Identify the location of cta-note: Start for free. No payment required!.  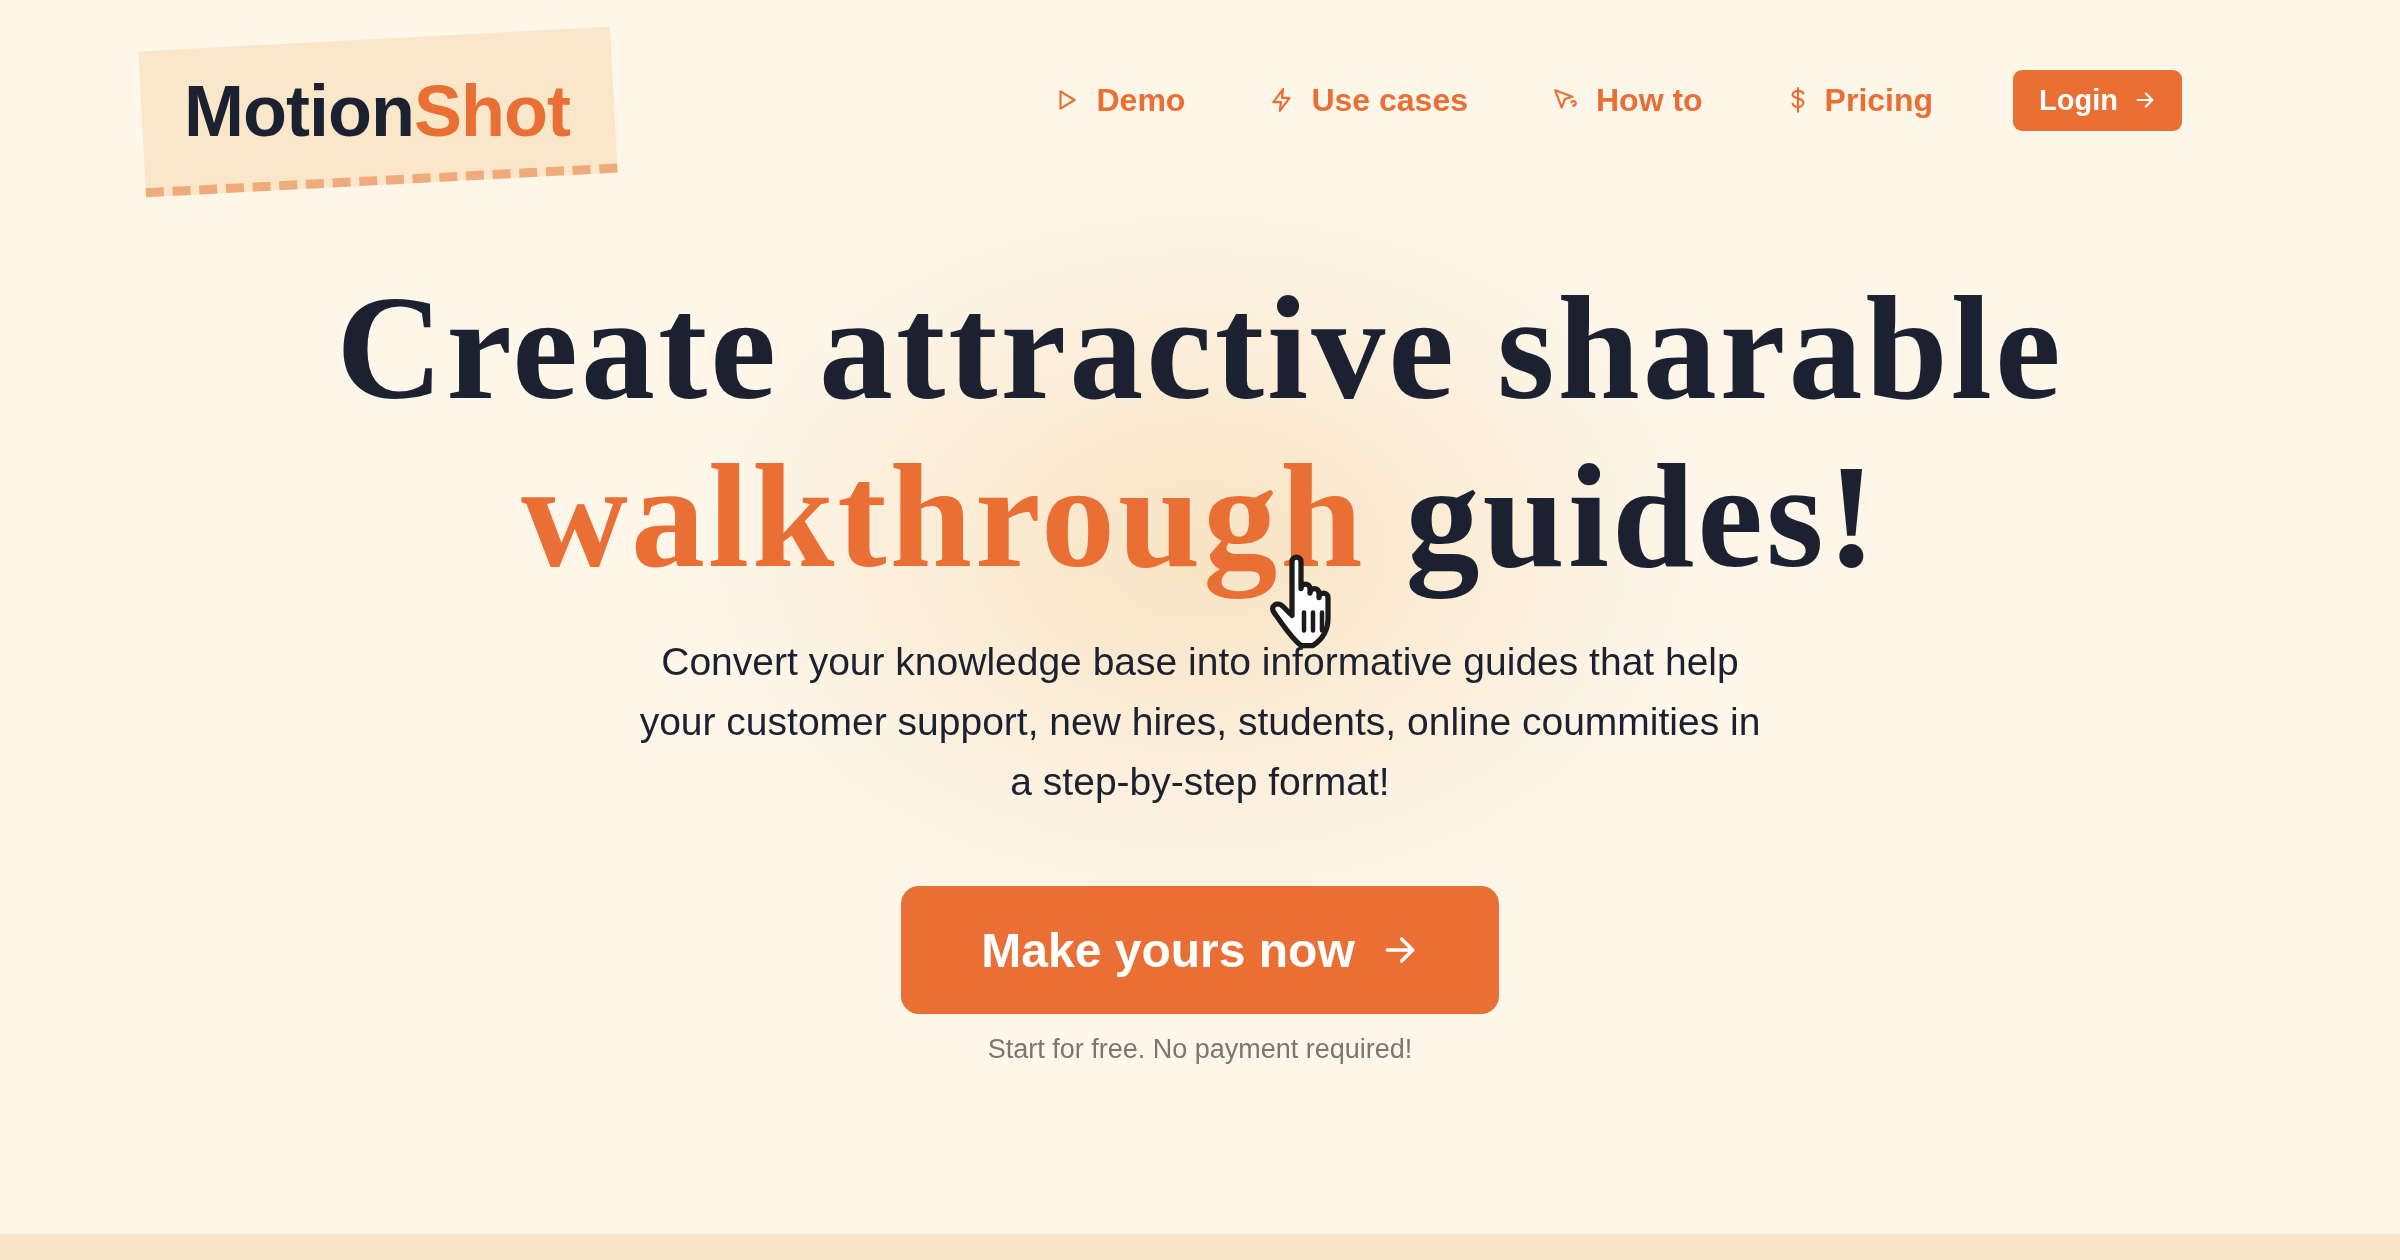
(1200, 1049).